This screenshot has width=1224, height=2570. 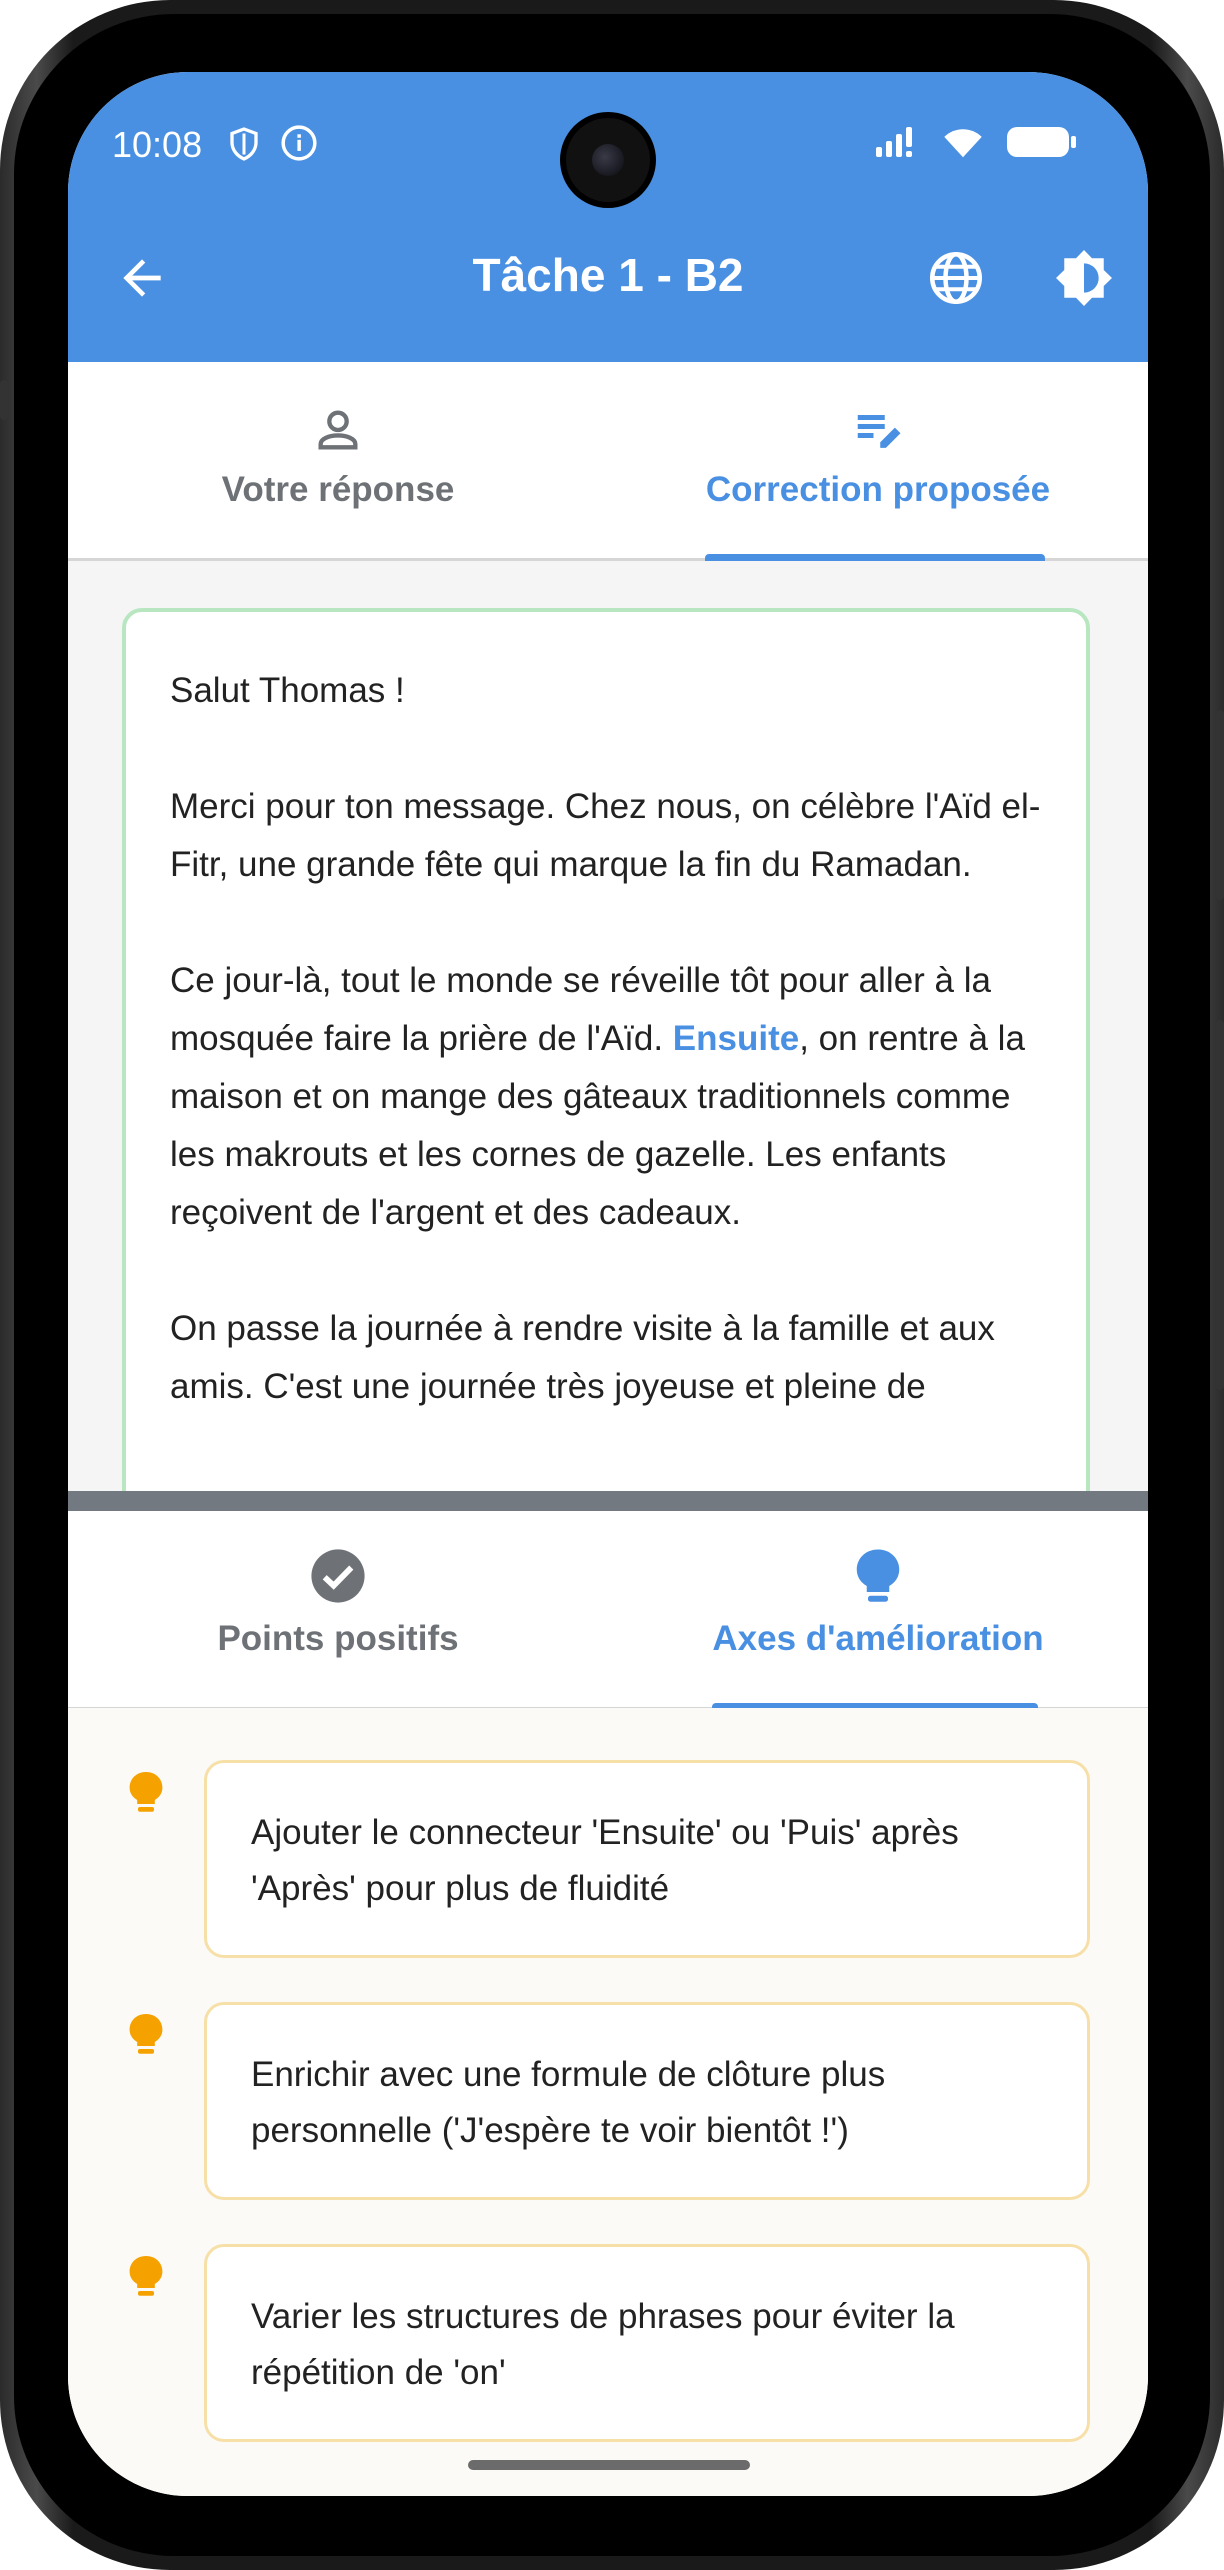 I want to click on tab-votre-reponse: Votre réponse, so click(x=338, y=460).